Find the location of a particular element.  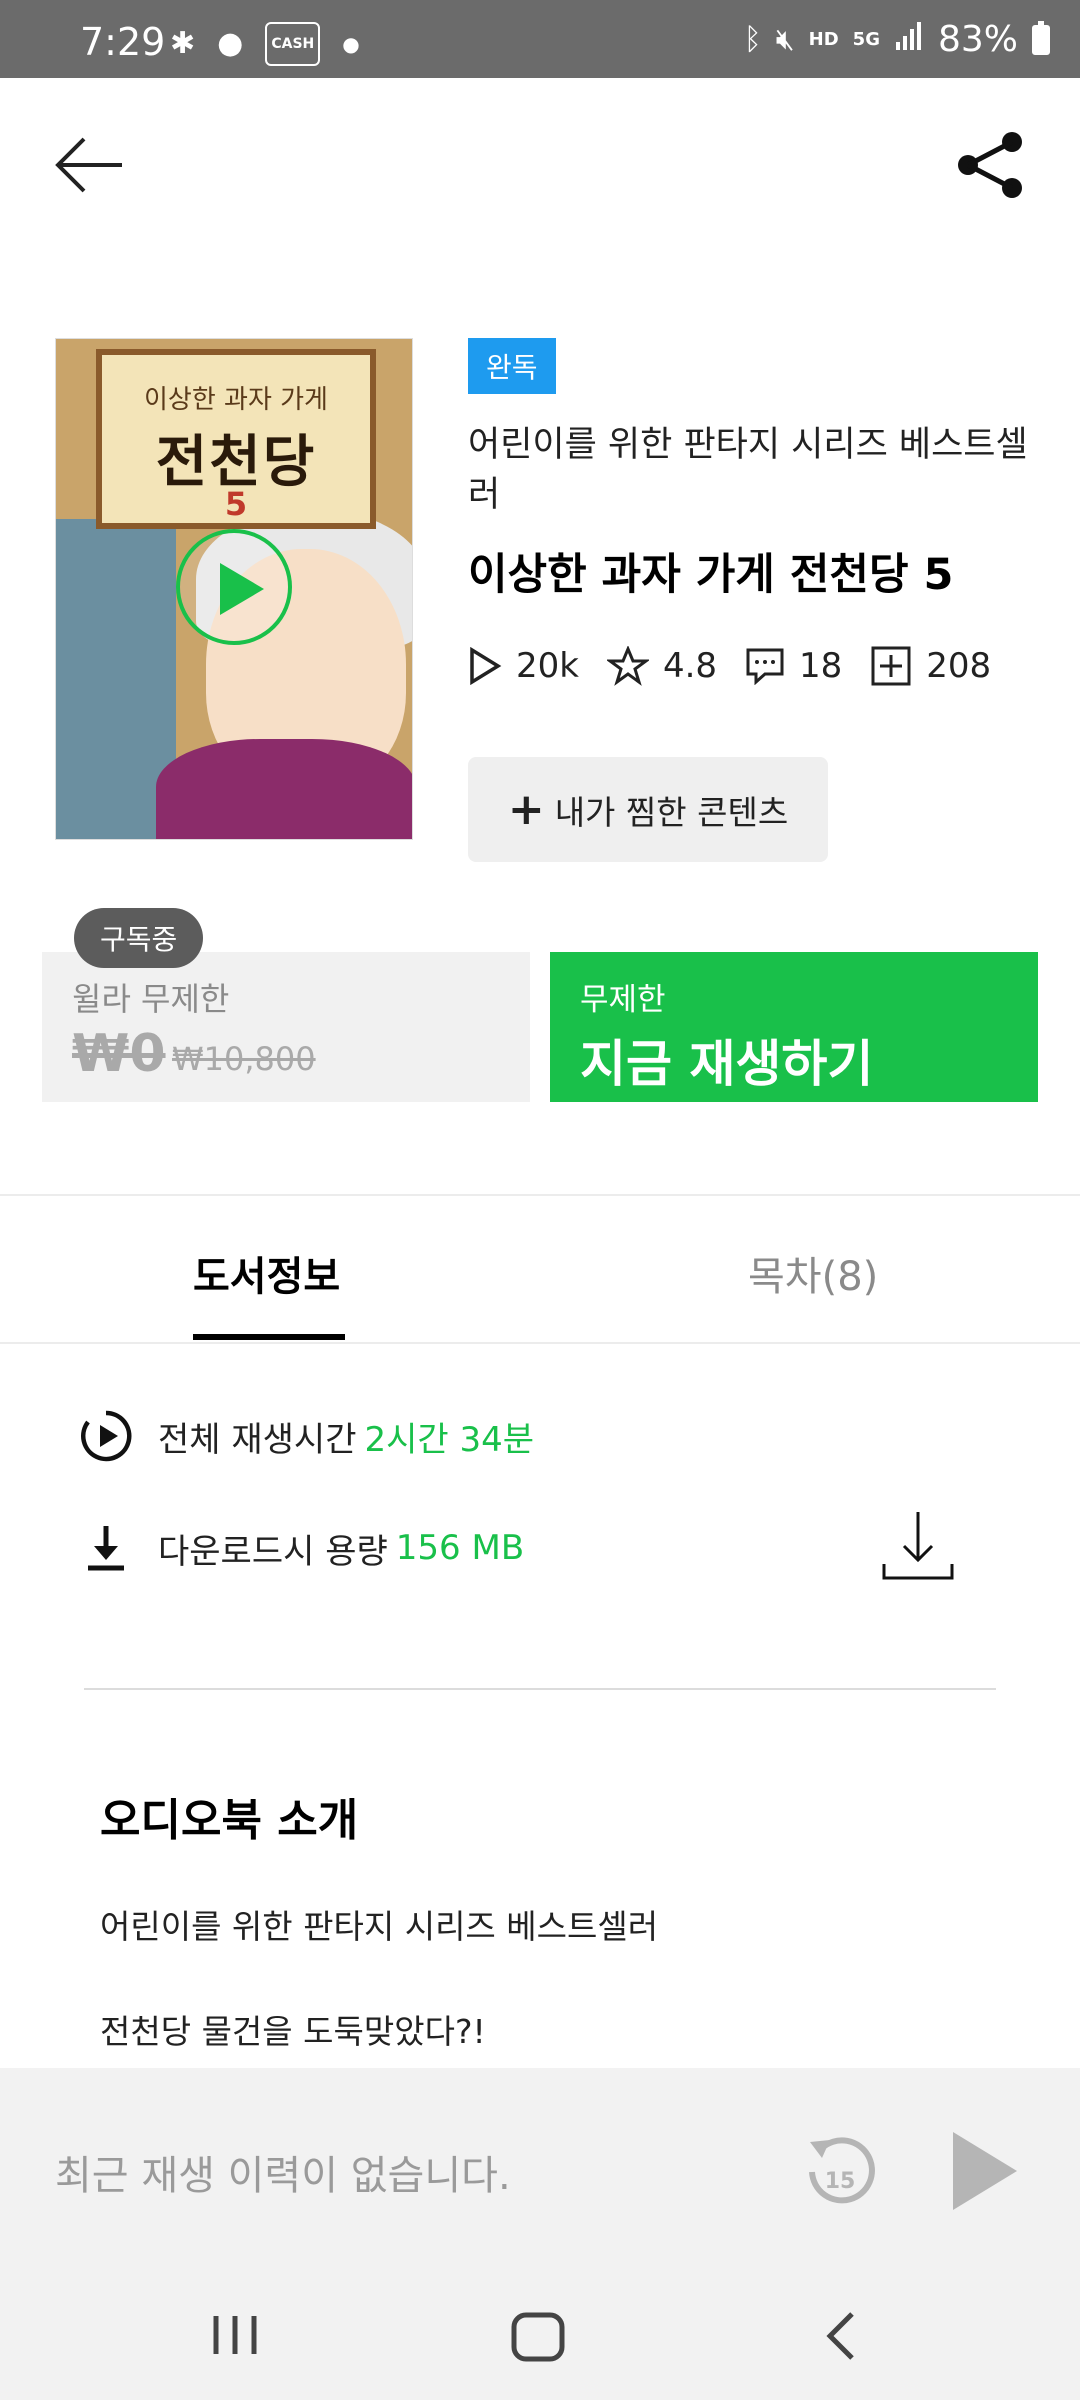

intro-heading: 오디오북 소개 is located at coordinates (229, 1820).